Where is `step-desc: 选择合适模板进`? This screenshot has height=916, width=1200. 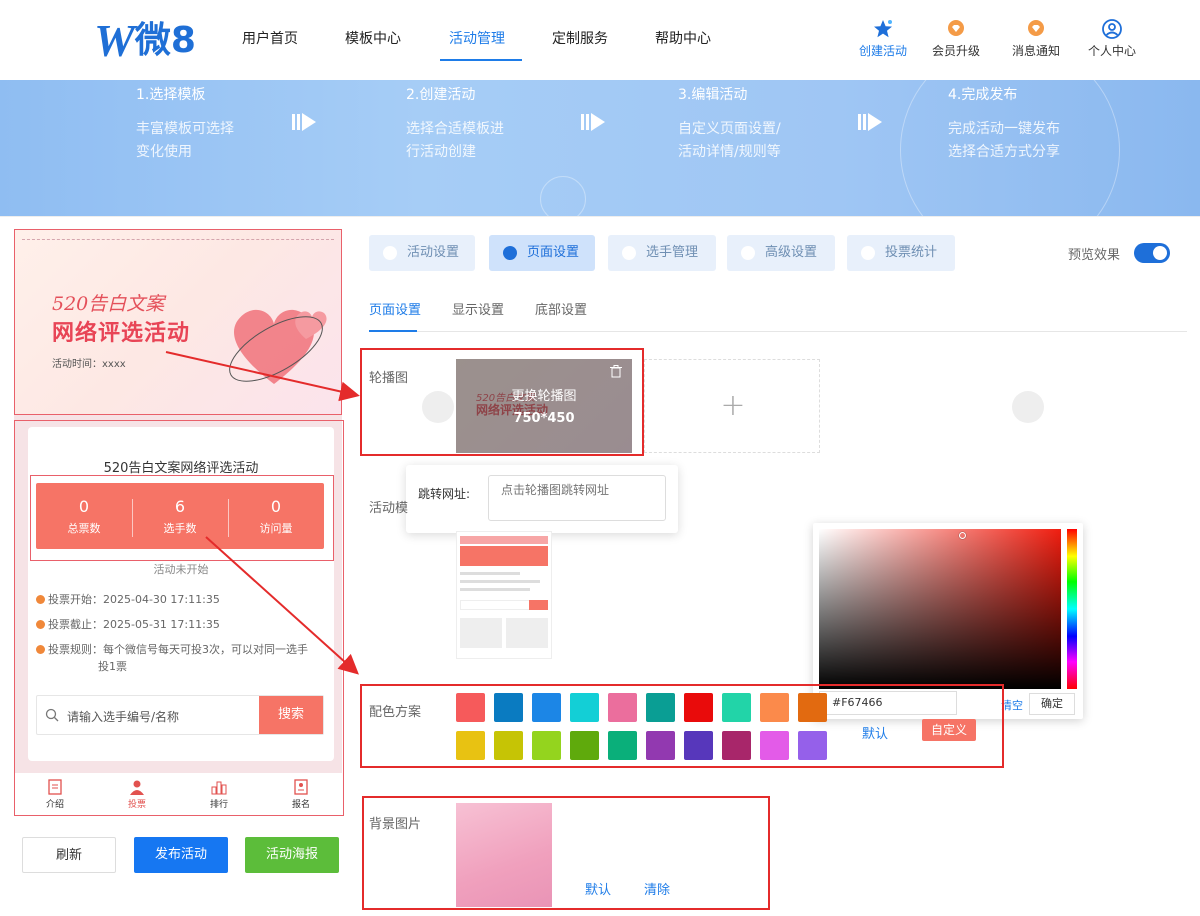
step-desc: 选择合适模板进 is located at coordinates (455, 129).